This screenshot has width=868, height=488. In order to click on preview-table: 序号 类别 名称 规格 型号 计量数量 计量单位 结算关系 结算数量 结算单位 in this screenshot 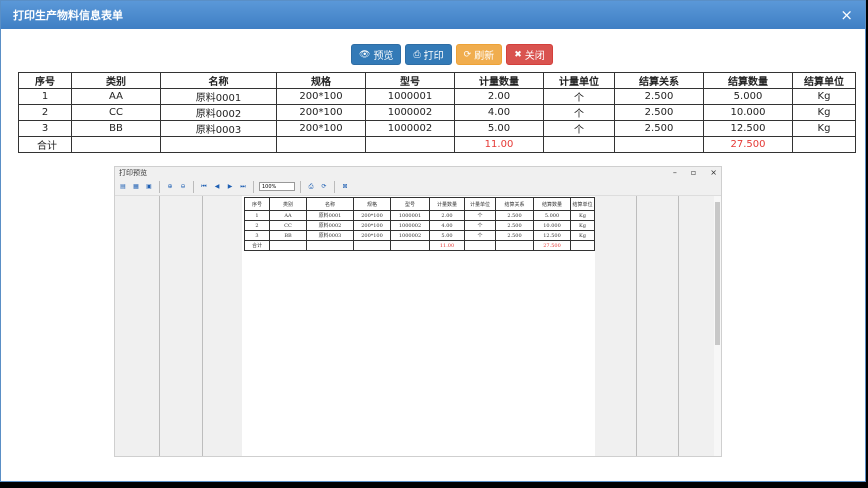, I will do `click(419, 224)`.